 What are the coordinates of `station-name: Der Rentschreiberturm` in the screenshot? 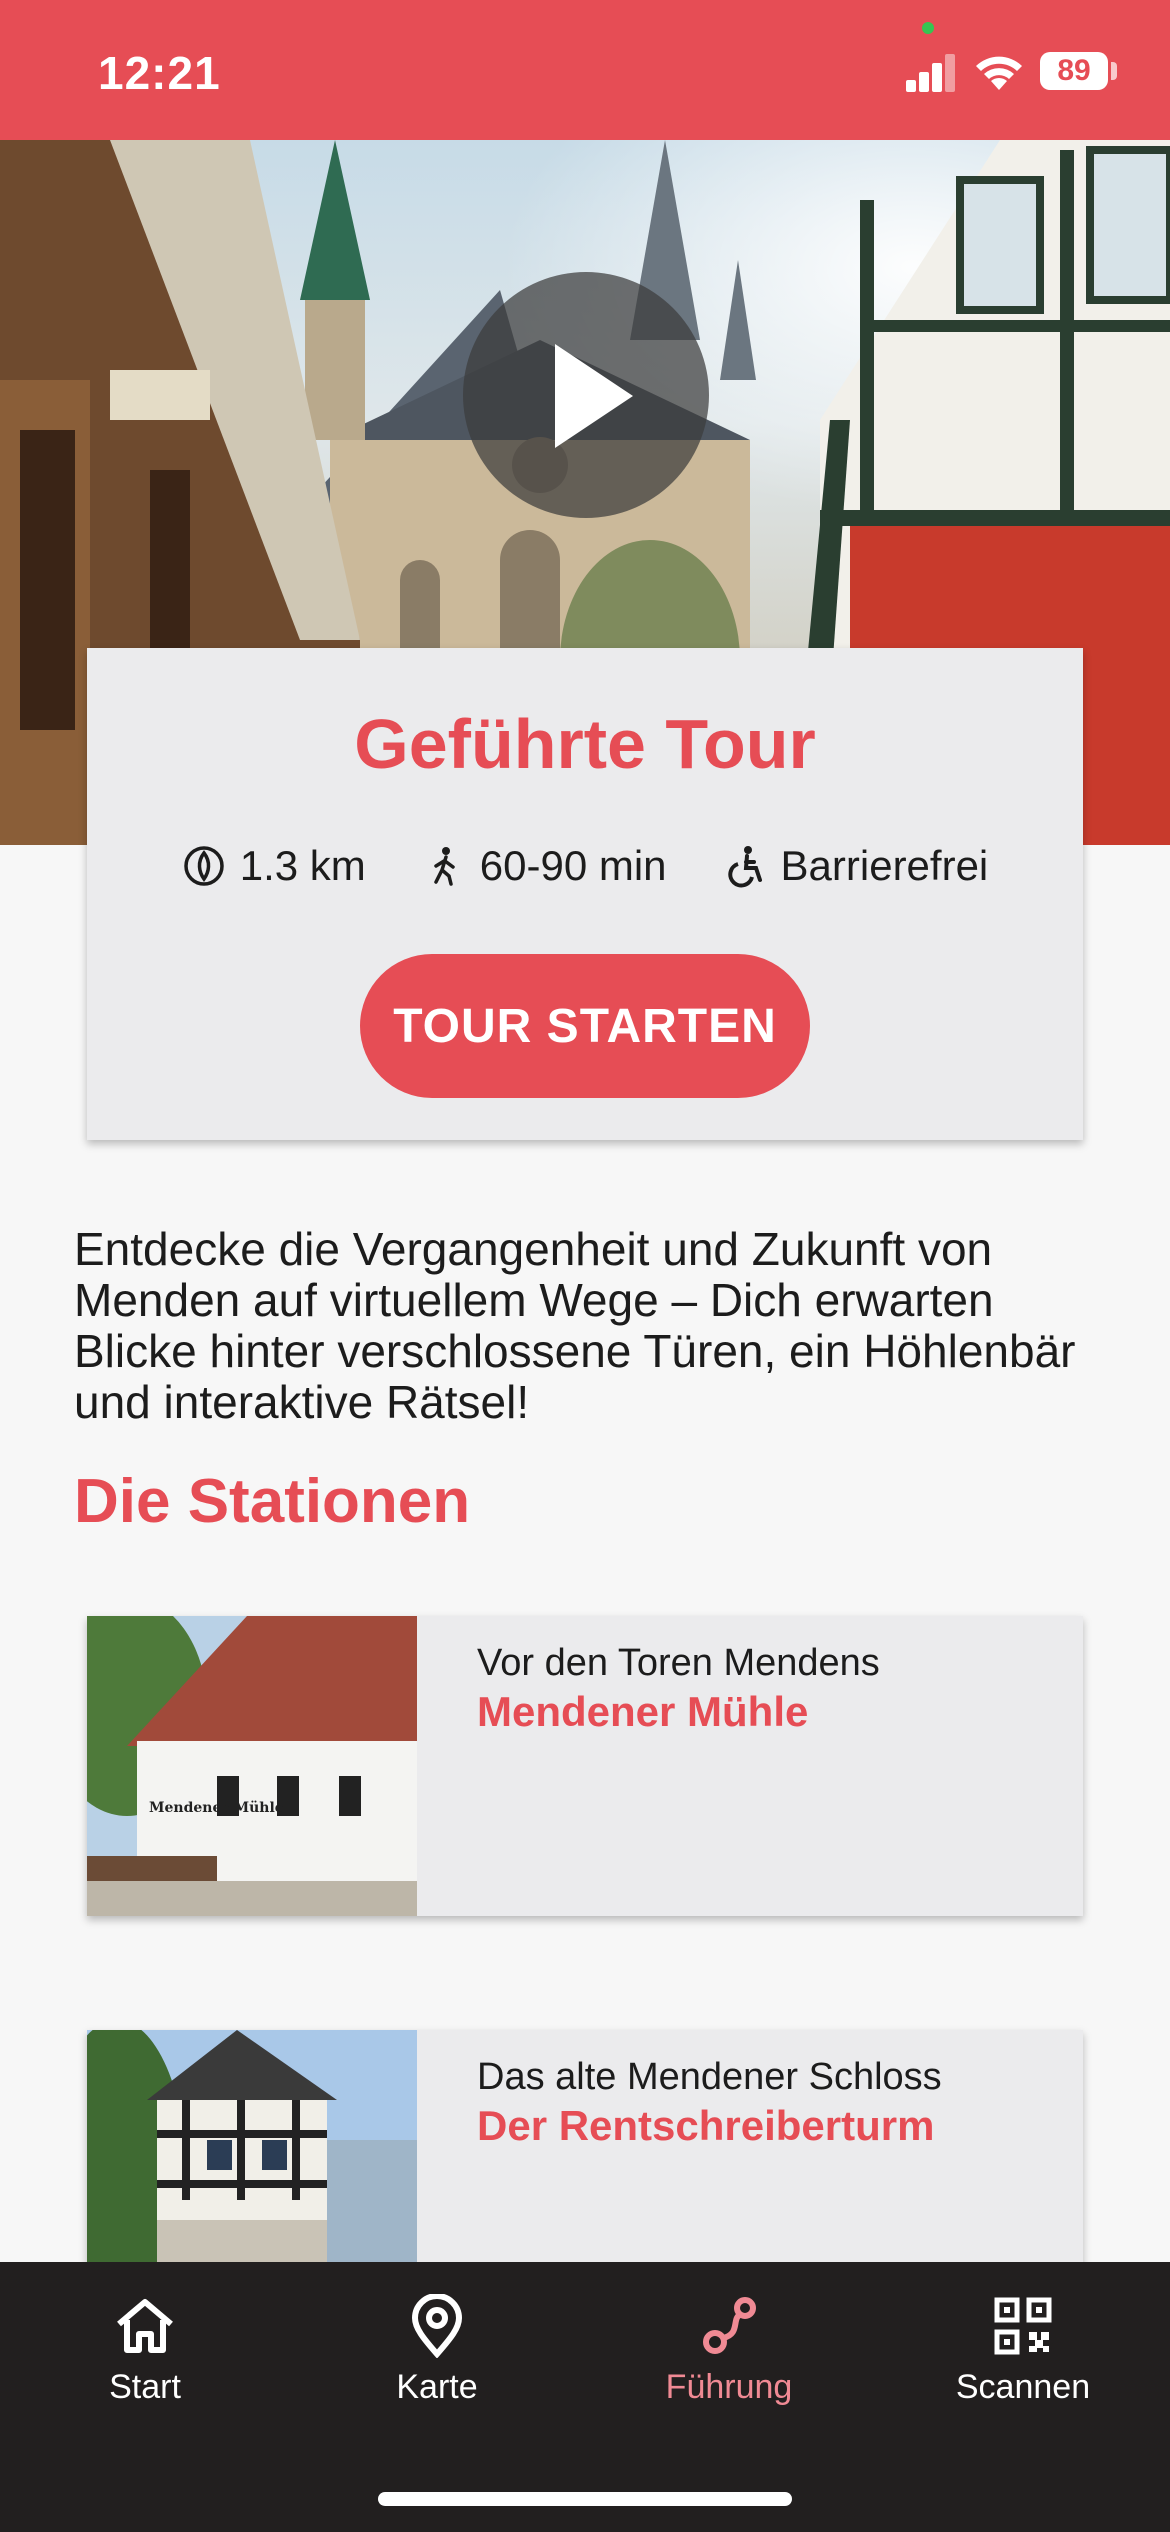 It's located at (706, 2125).